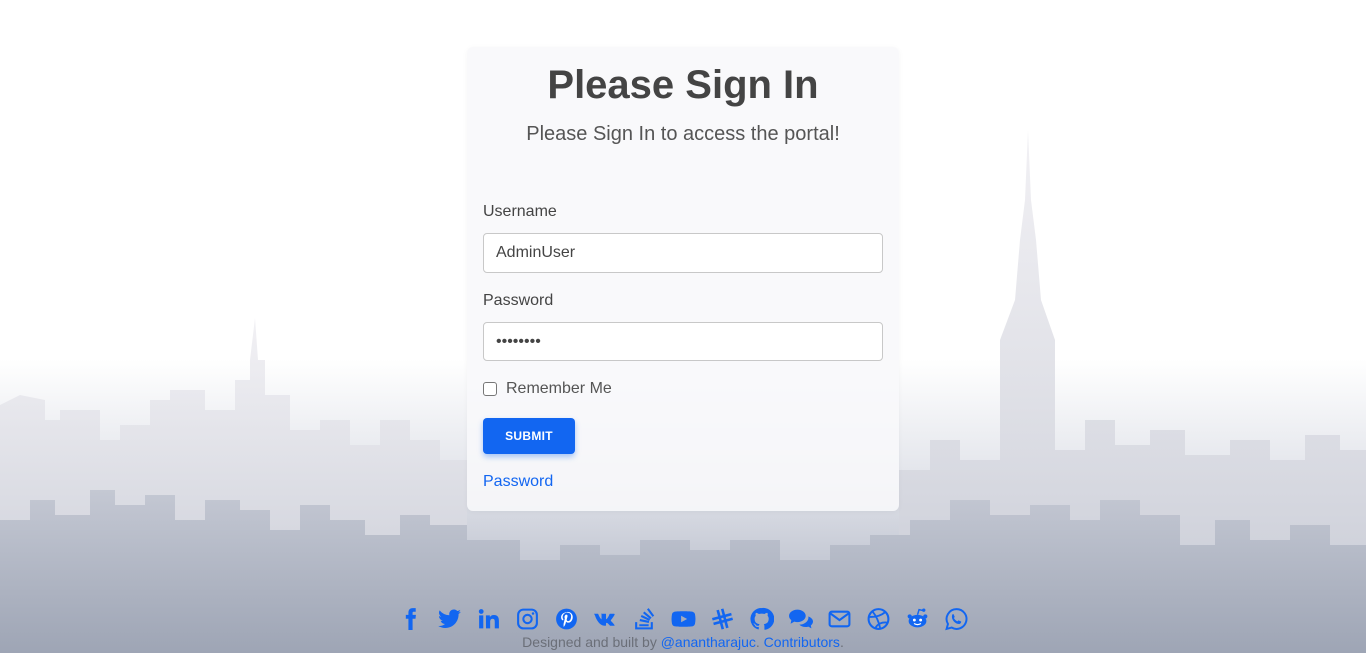  I want to click on chat-icon, so click(800, 619).